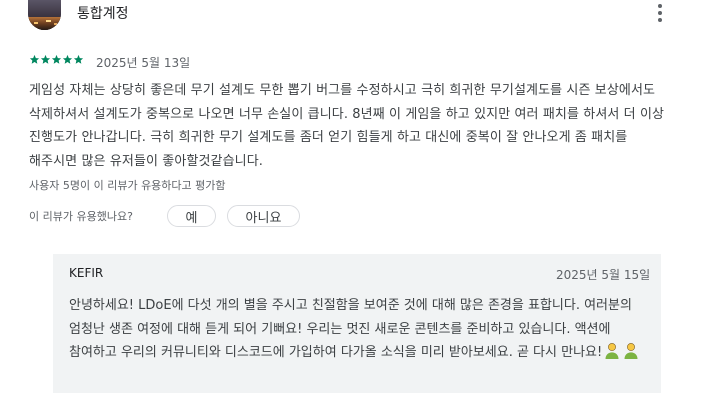 This screenshot has height=402, width=702. Describe the element at coordinates (660, 6) in the screenshot. I see `more-vert-icon` at that location.